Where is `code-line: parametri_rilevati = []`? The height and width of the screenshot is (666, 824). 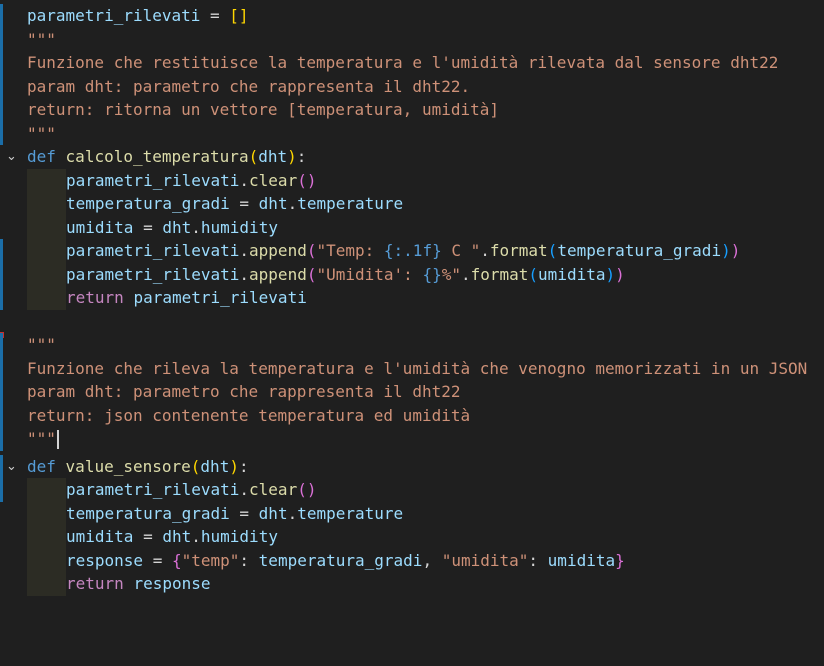
code-line: parametri_rilevati = [] is located at coordinates (412, 16).